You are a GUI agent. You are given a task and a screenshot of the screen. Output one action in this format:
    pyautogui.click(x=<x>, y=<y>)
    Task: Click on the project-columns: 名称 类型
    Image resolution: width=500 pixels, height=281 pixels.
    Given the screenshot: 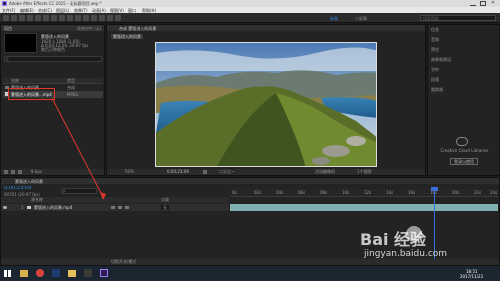 What is the action you would take?
    pyautogui.click(x=53, y=81)
    